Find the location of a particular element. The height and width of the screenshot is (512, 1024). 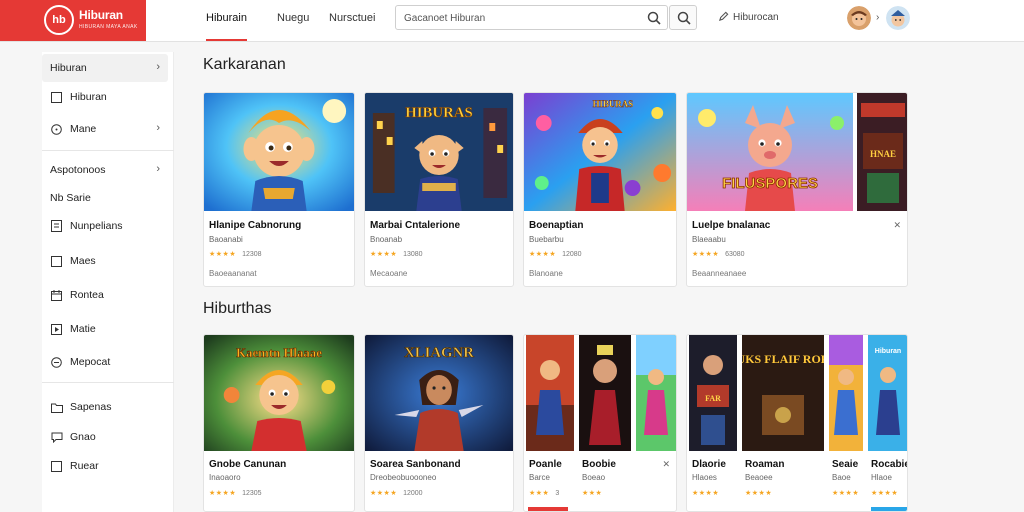

card-subtitle: Boeao is located at coordinates (594, 477).